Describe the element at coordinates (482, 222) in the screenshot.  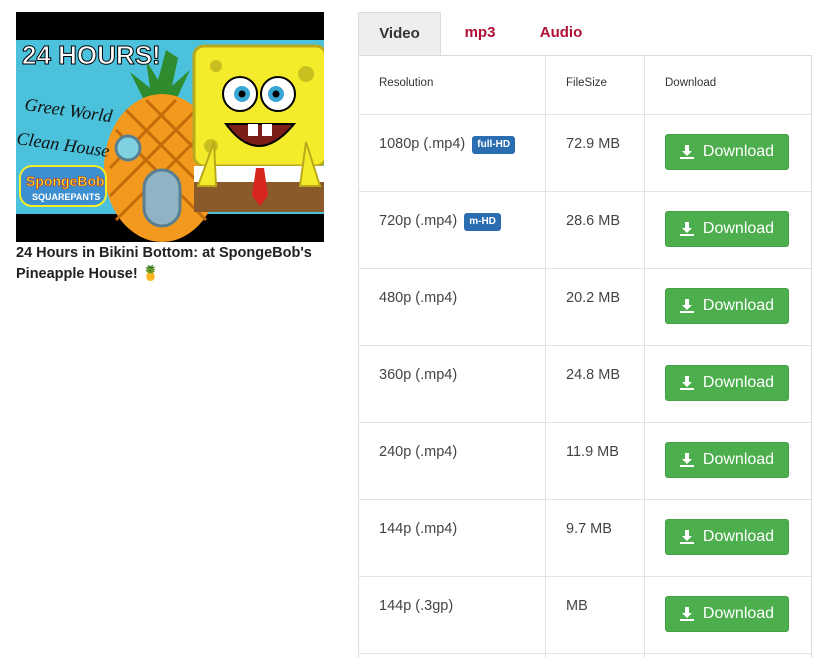
I see `quality-badge: m-HD` at that location.